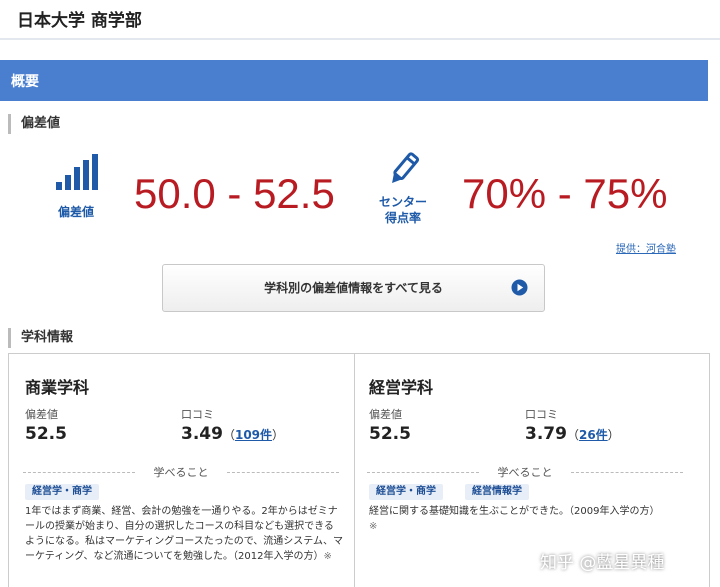 The height and width of the screenshot is (587, 720). I want to click on view-all-label: 学科別の偏差値情報をすべて見る, so click(353, 288).